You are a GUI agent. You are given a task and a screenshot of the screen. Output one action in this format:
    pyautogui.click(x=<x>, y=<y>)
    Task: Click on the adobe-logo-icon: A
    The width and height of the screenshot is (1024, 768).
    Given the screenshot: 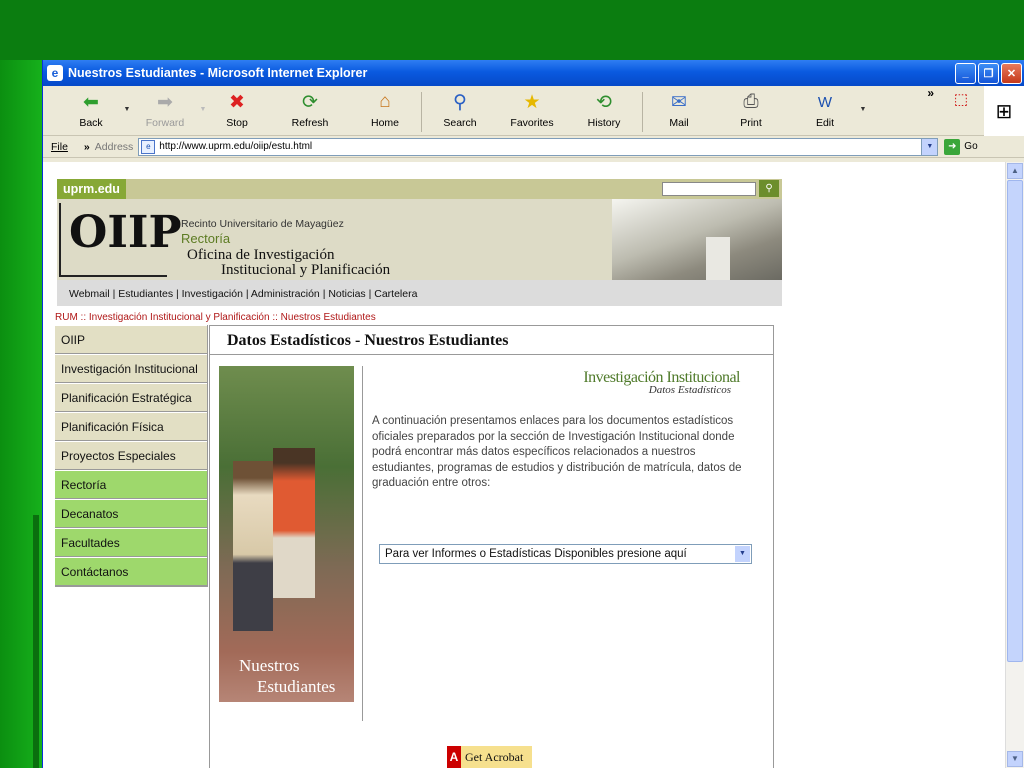 What is the action you would take?
    pyautogui.click(x=454, y=757)
    